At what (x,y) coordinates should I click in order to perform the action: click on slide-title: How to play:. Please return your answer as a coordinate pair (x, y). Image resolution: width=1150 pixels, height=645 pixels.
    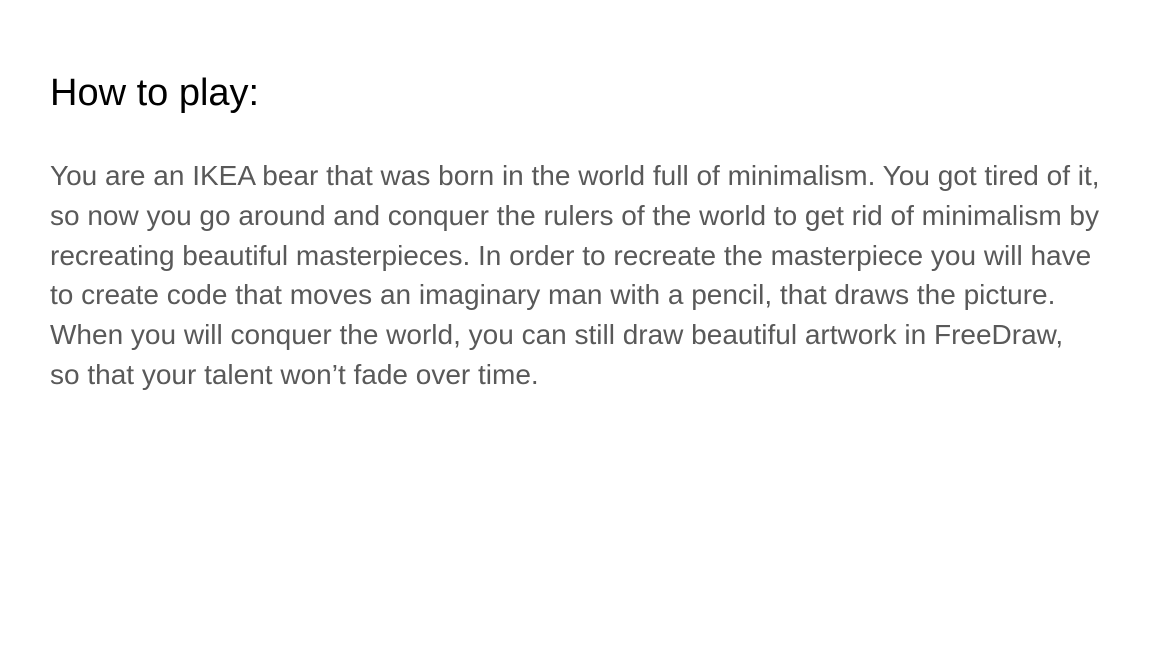
    Looking at the image, I should click on (155, 93).